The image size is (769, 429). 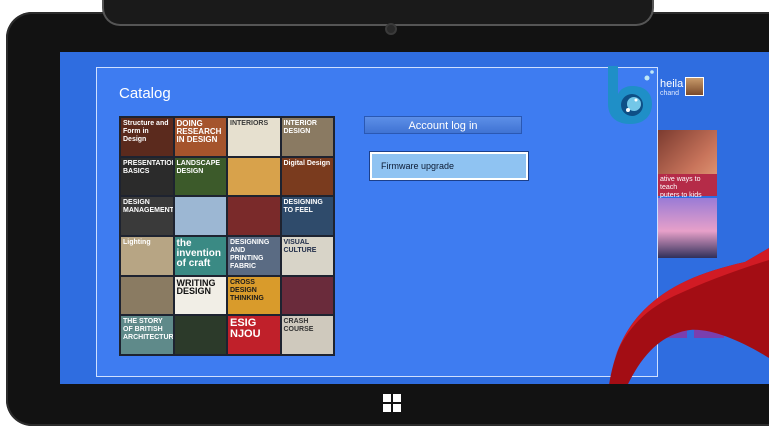 I want to click on book-cover: the invention of craft, so click(x=200, y=256).